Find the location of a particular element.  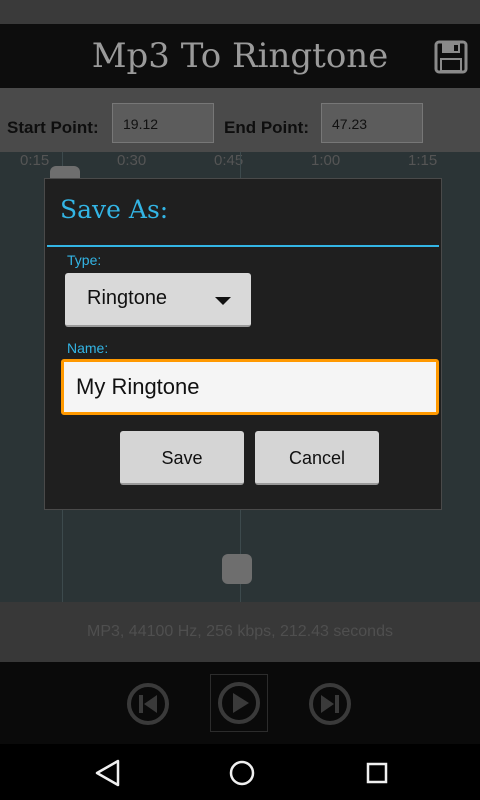

play-button is located at coordinates (239, 703).